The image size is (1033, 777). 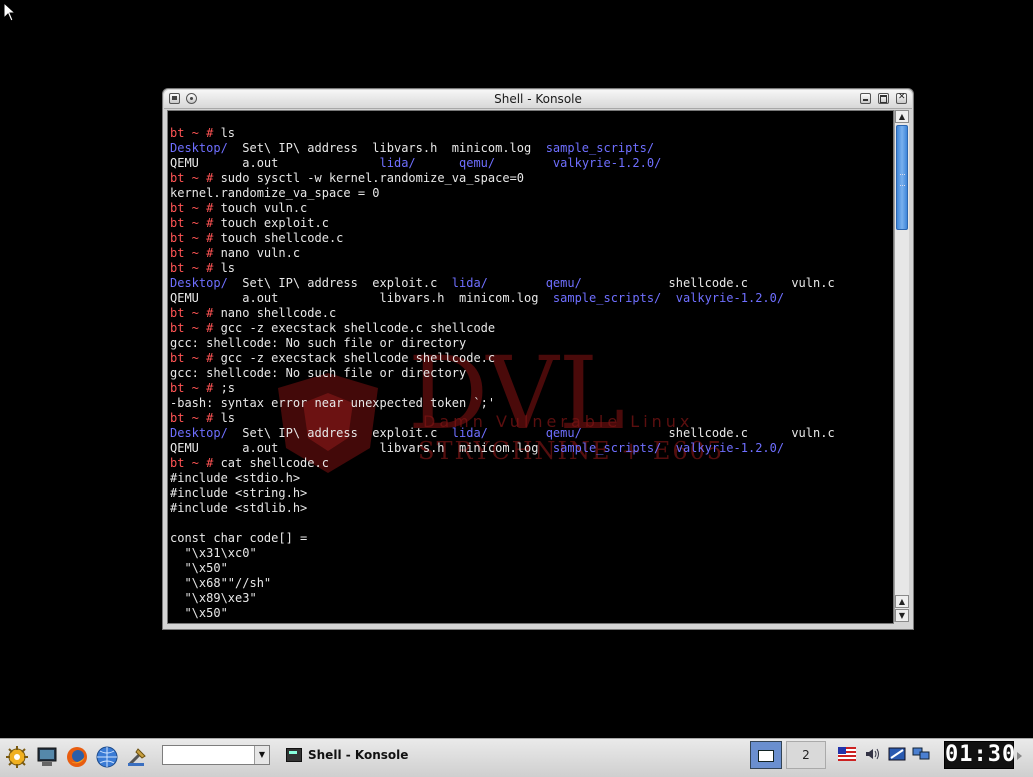 I want to click on mouse-pointer-icon, so click(x=10, y=12).